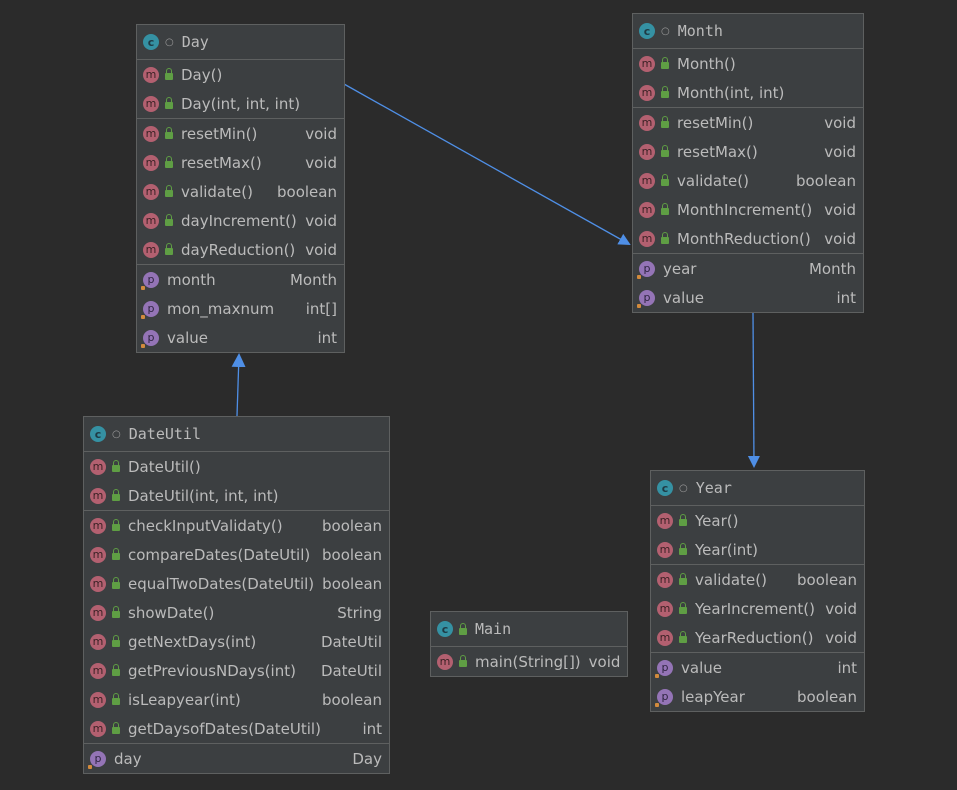 This screenshot has width=957, height=790. I want to click on constructor-row: m Year(), so click(757, 520).